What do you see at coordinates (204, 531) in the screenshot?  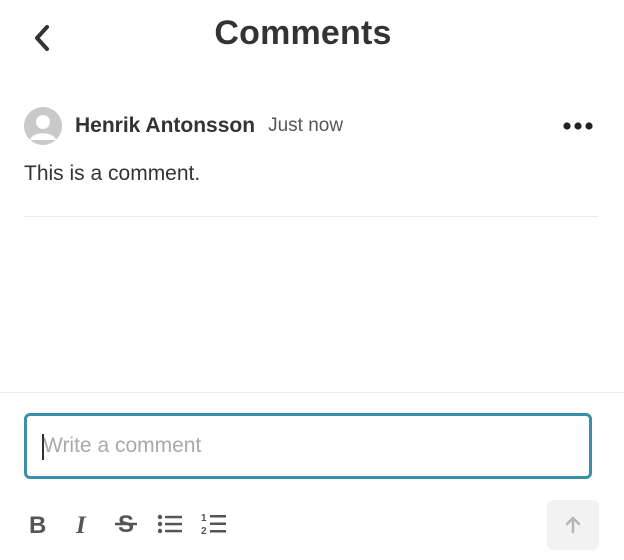 I see `svg-text: 2` at bounding box center [204, 531].